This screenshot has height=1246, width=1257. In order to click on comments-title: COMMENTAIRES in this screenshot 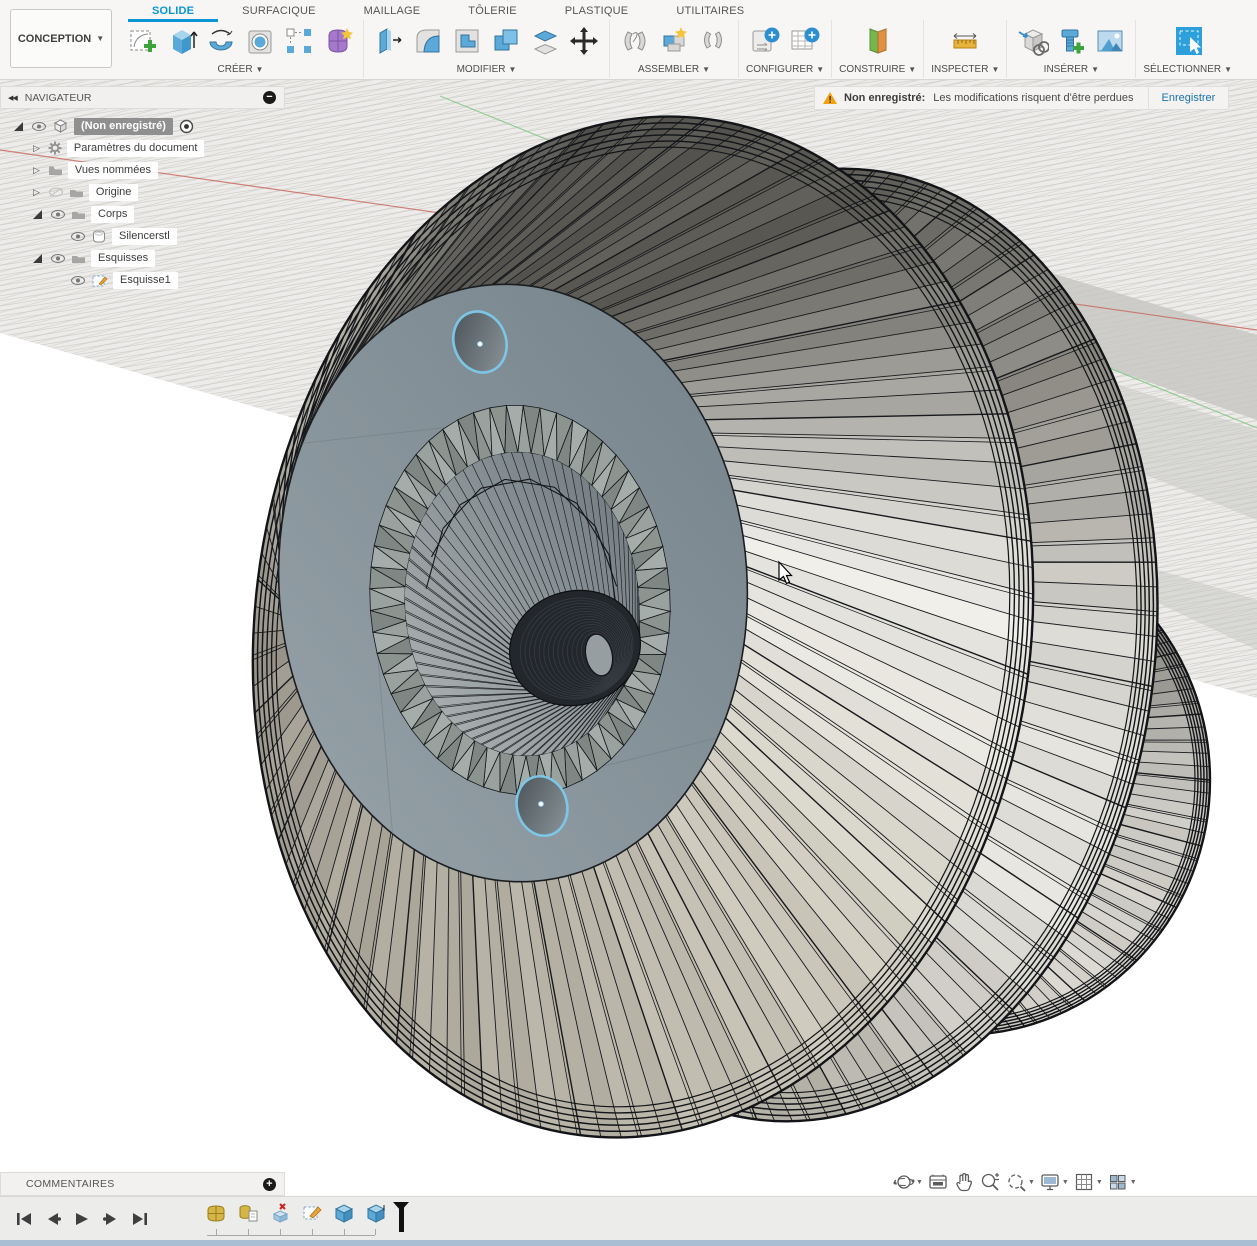, I will do `click(70, 1184)`.